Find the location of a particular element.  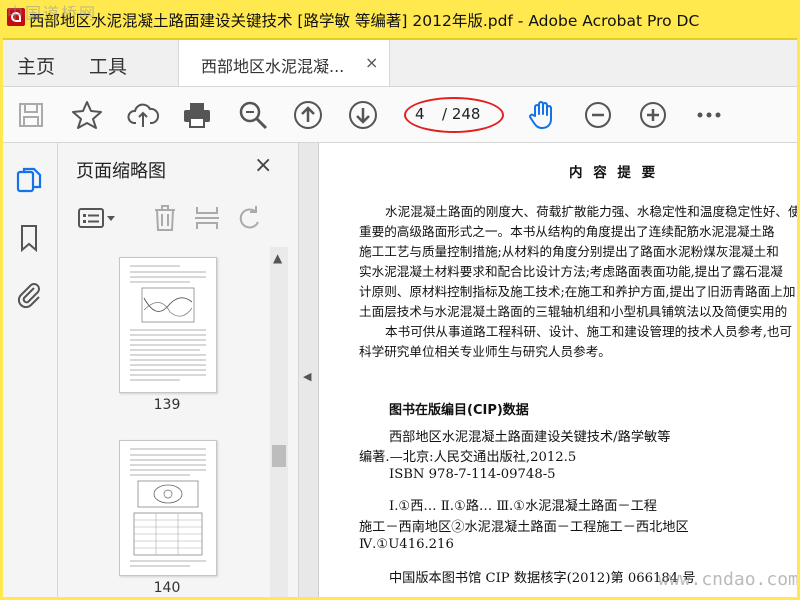

scrollbar-thumb is located at coordinates (279, 456).